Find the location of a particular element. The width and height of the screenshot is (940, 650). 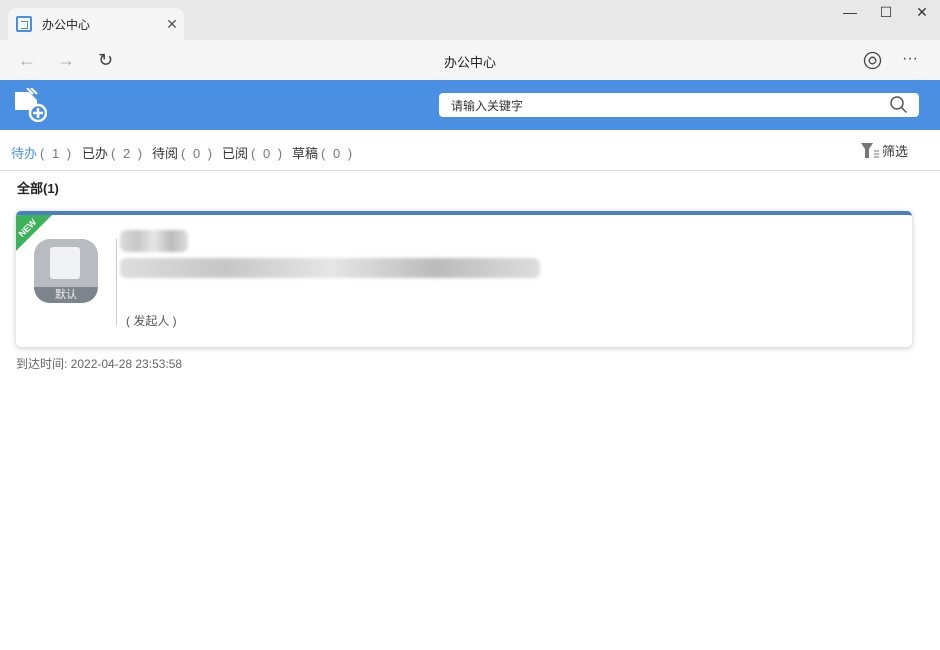

redacted-title is located at coordinates (154, 241).